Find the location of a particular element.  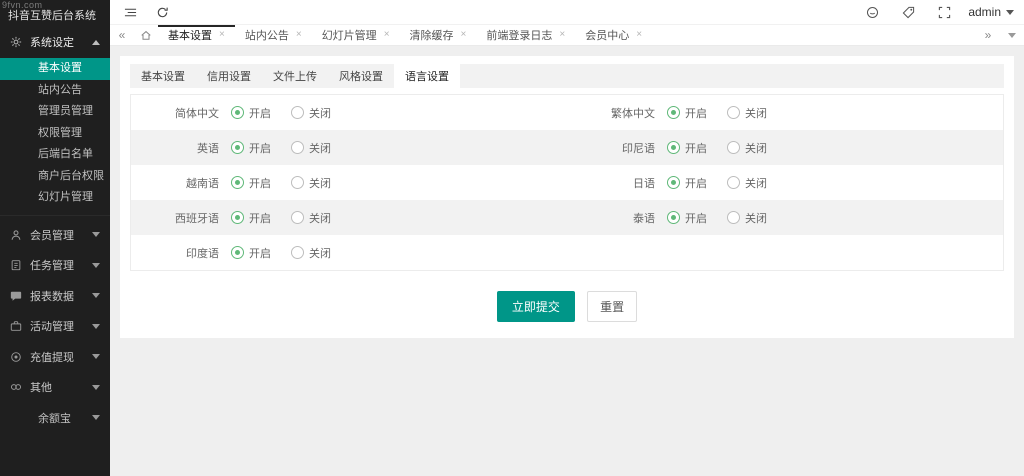

form-row: 越南语 开启 关闭 日语 开启 关闭 is located at coordinates (567, 182).